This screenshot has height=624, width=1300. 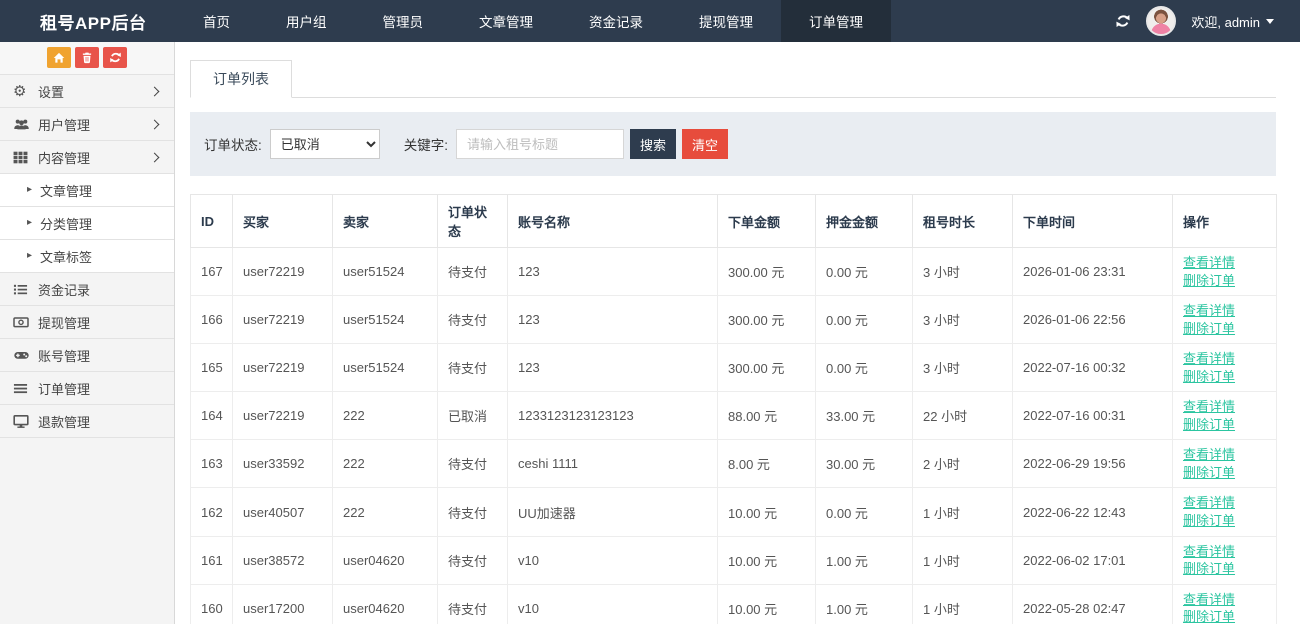 I want to click on search-button: 搜索, so click(x=653, y=144).